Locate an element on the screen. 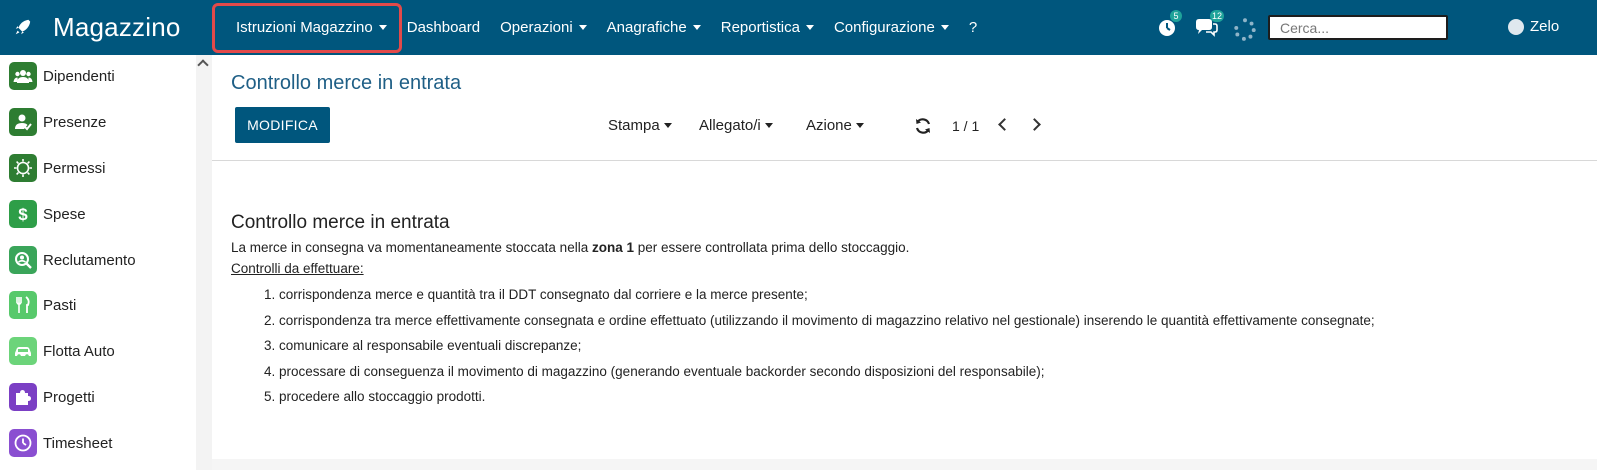  menu-help: ? is located at coordinates (973, 27).